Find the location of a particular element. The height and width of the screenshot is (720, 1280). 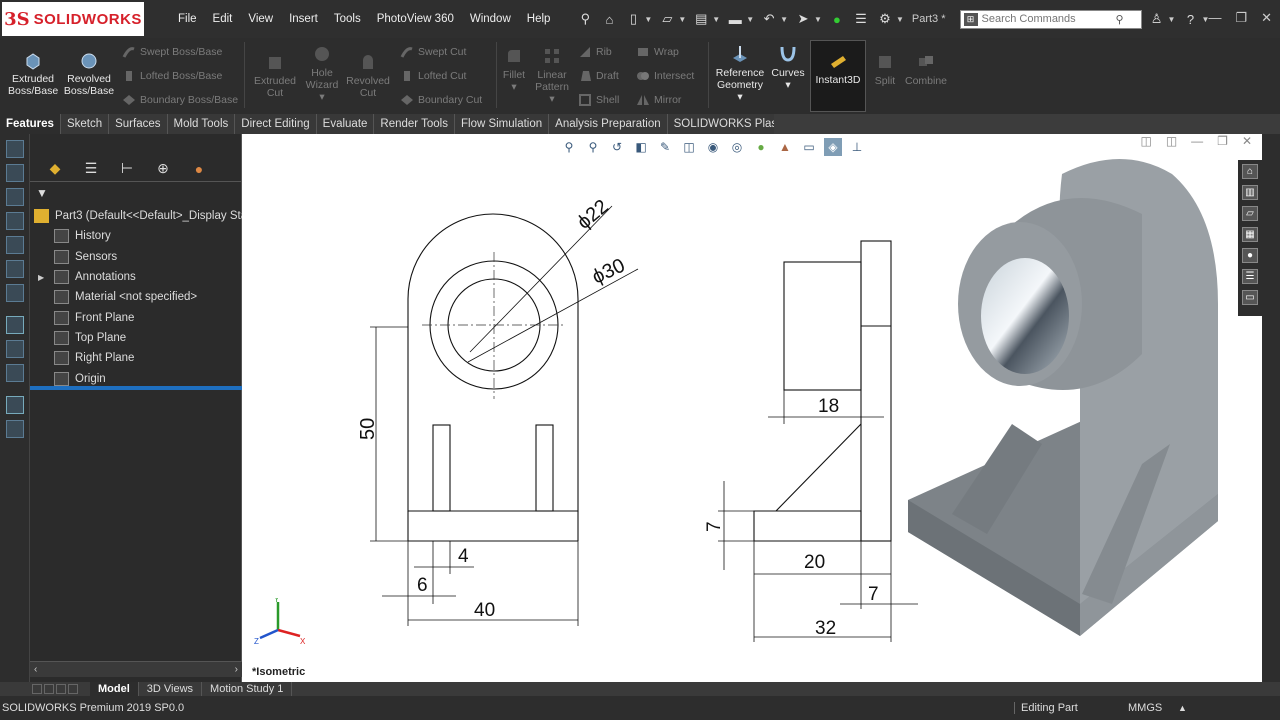

tree-item-top-plane: Top Plane is located at coordinates (136, 338).